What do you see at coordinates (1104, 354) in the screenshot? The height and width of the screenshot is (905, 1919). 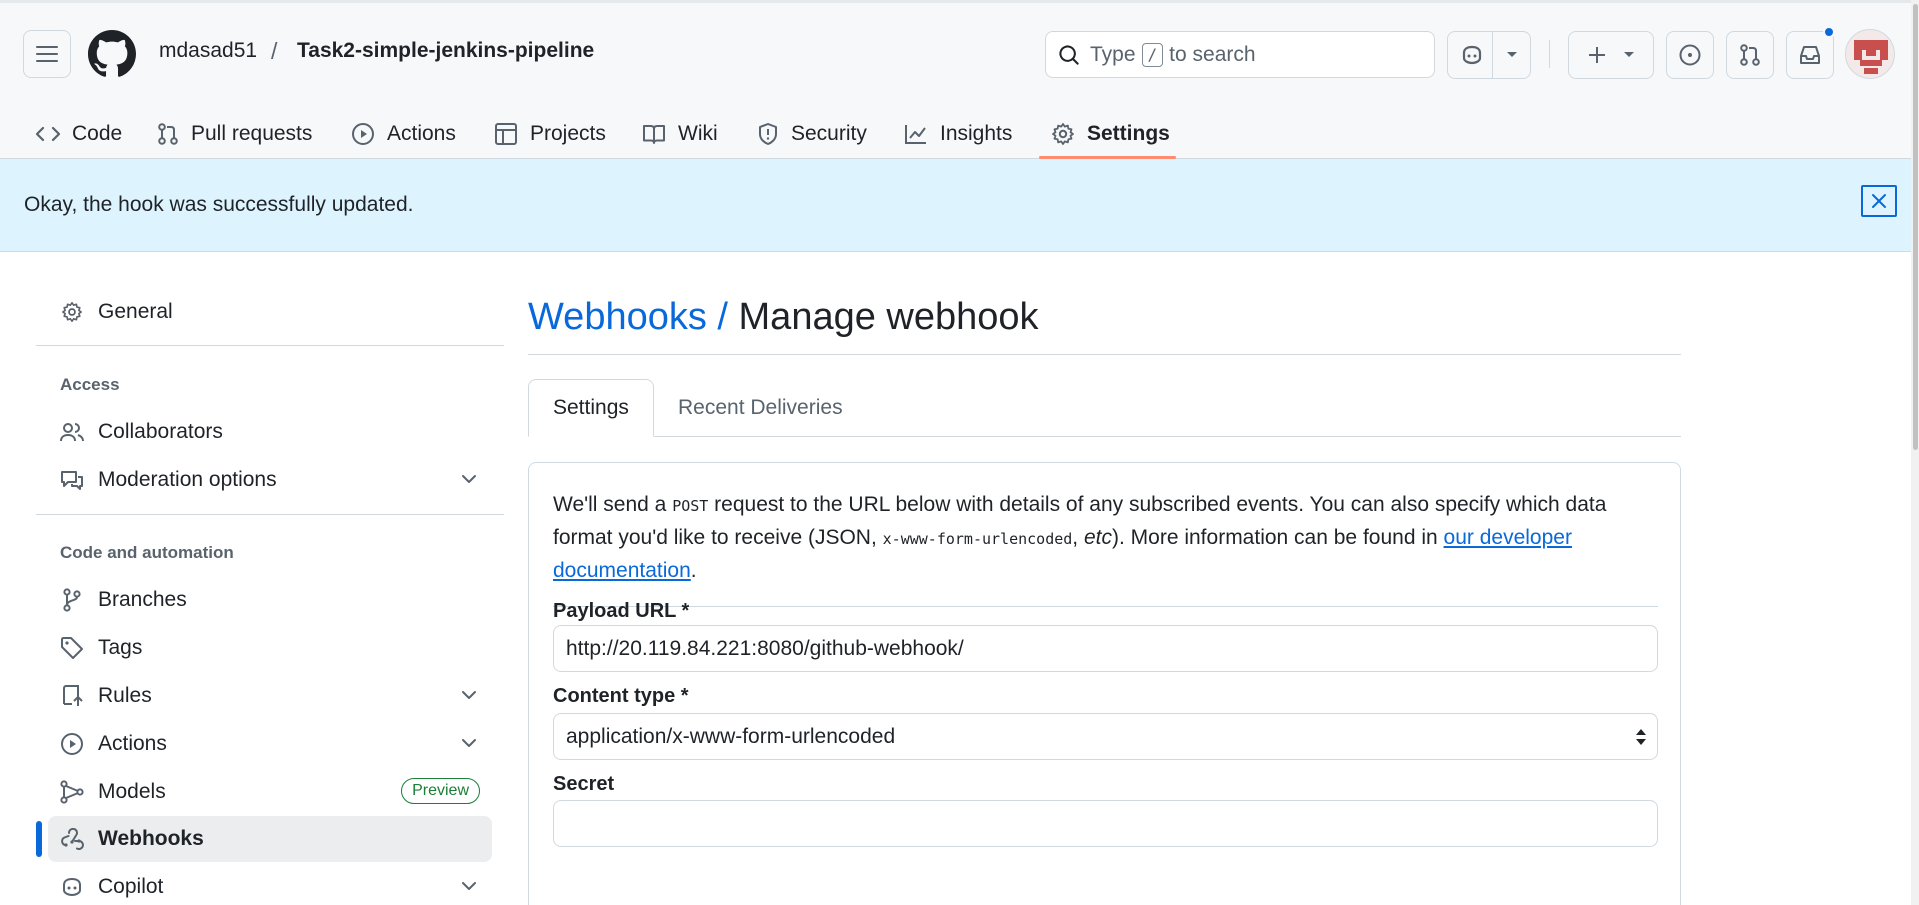 I see `title-divider` at bounding box center [1104, 354].